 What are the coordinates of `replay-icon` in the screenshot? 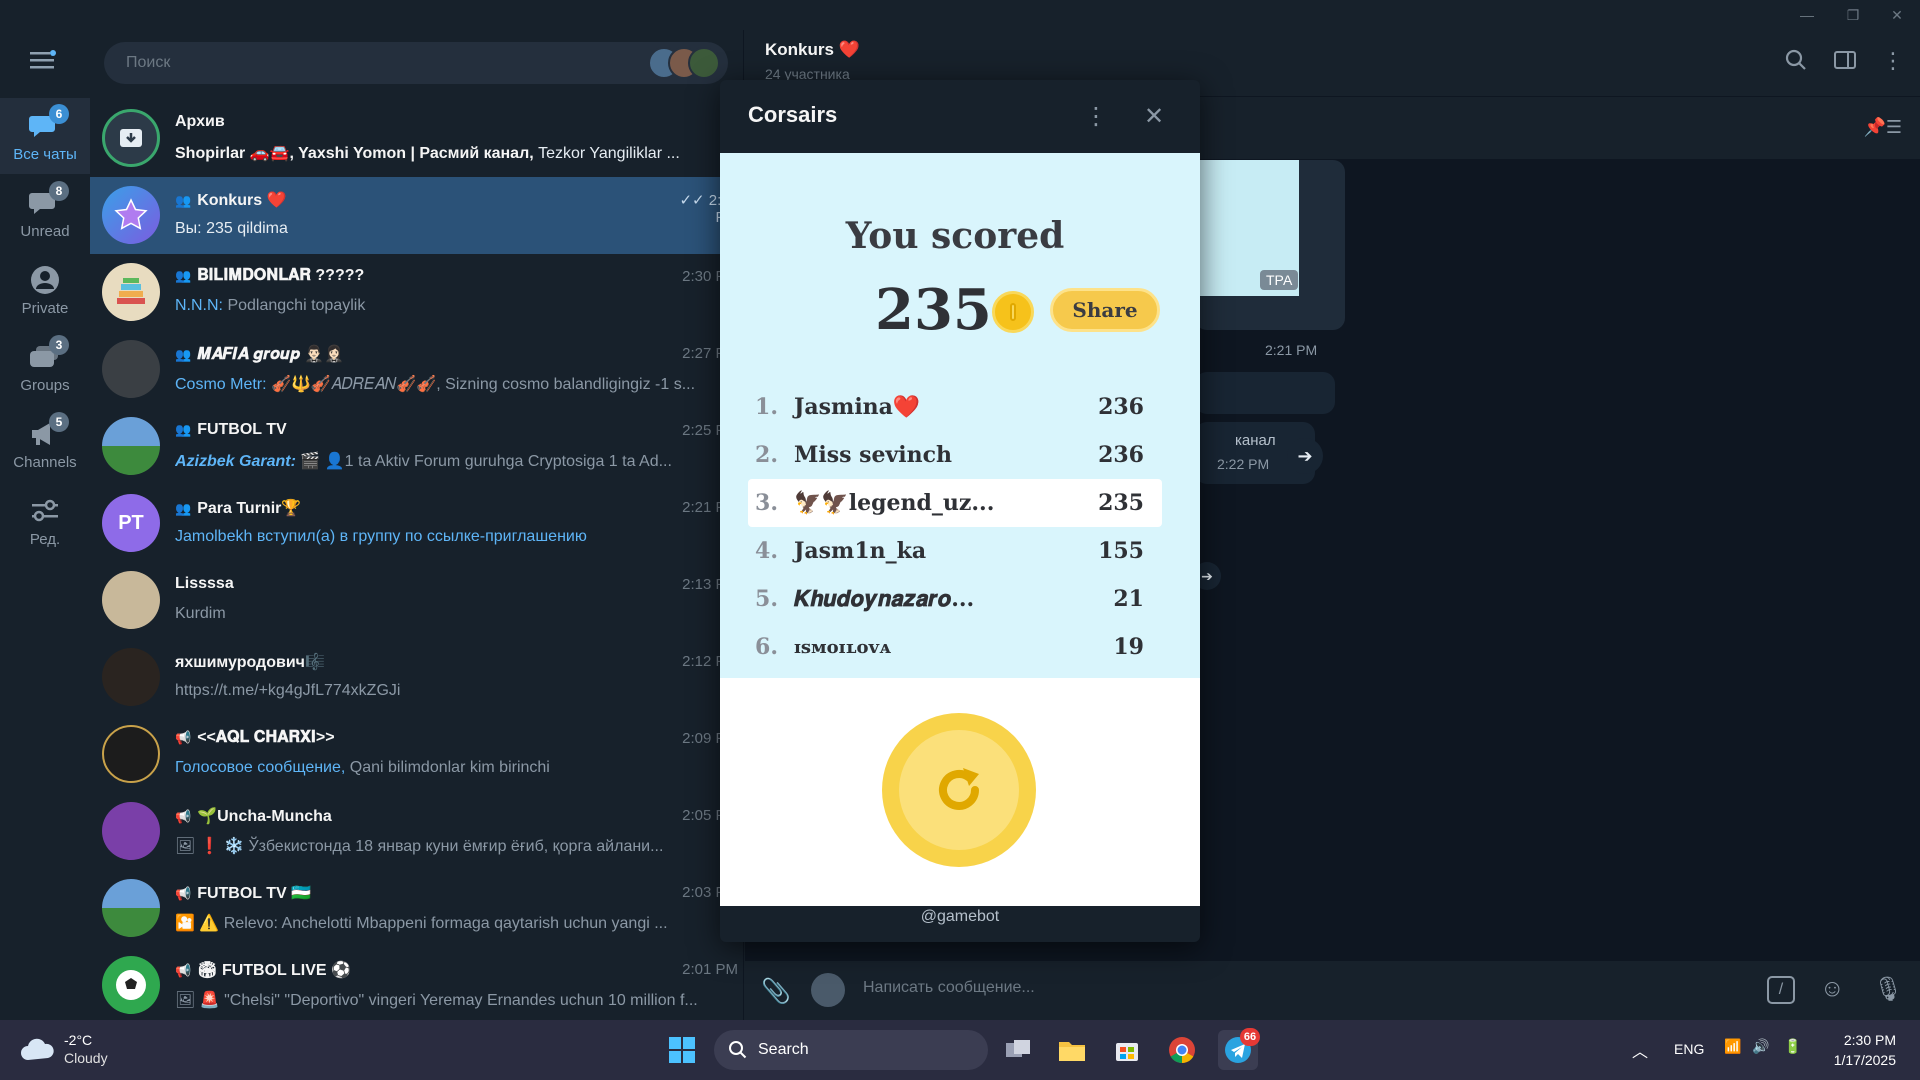 It's located at (959, 790).